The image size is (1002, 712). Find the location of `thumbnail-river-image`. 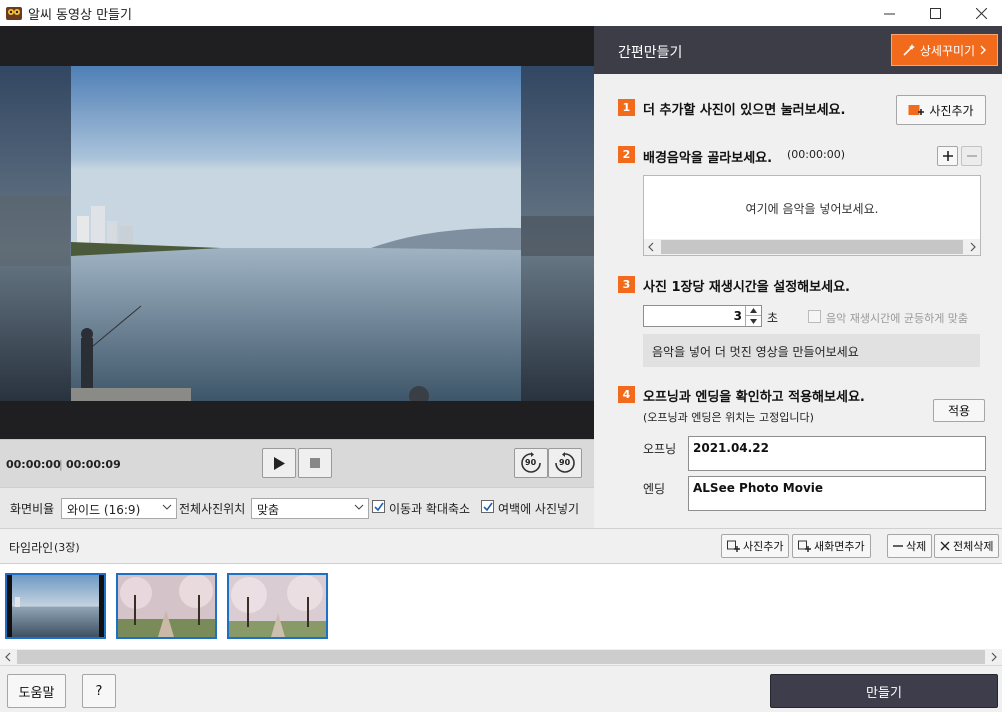

thumbnail-river-image is located at coordinates (55, 606).